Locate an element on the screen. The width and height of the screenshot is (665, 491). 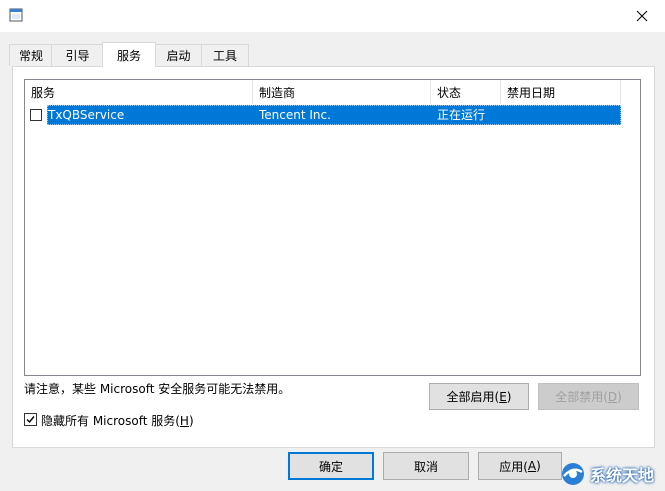
apply-label: 应用( is located at coordinates (513, 466).